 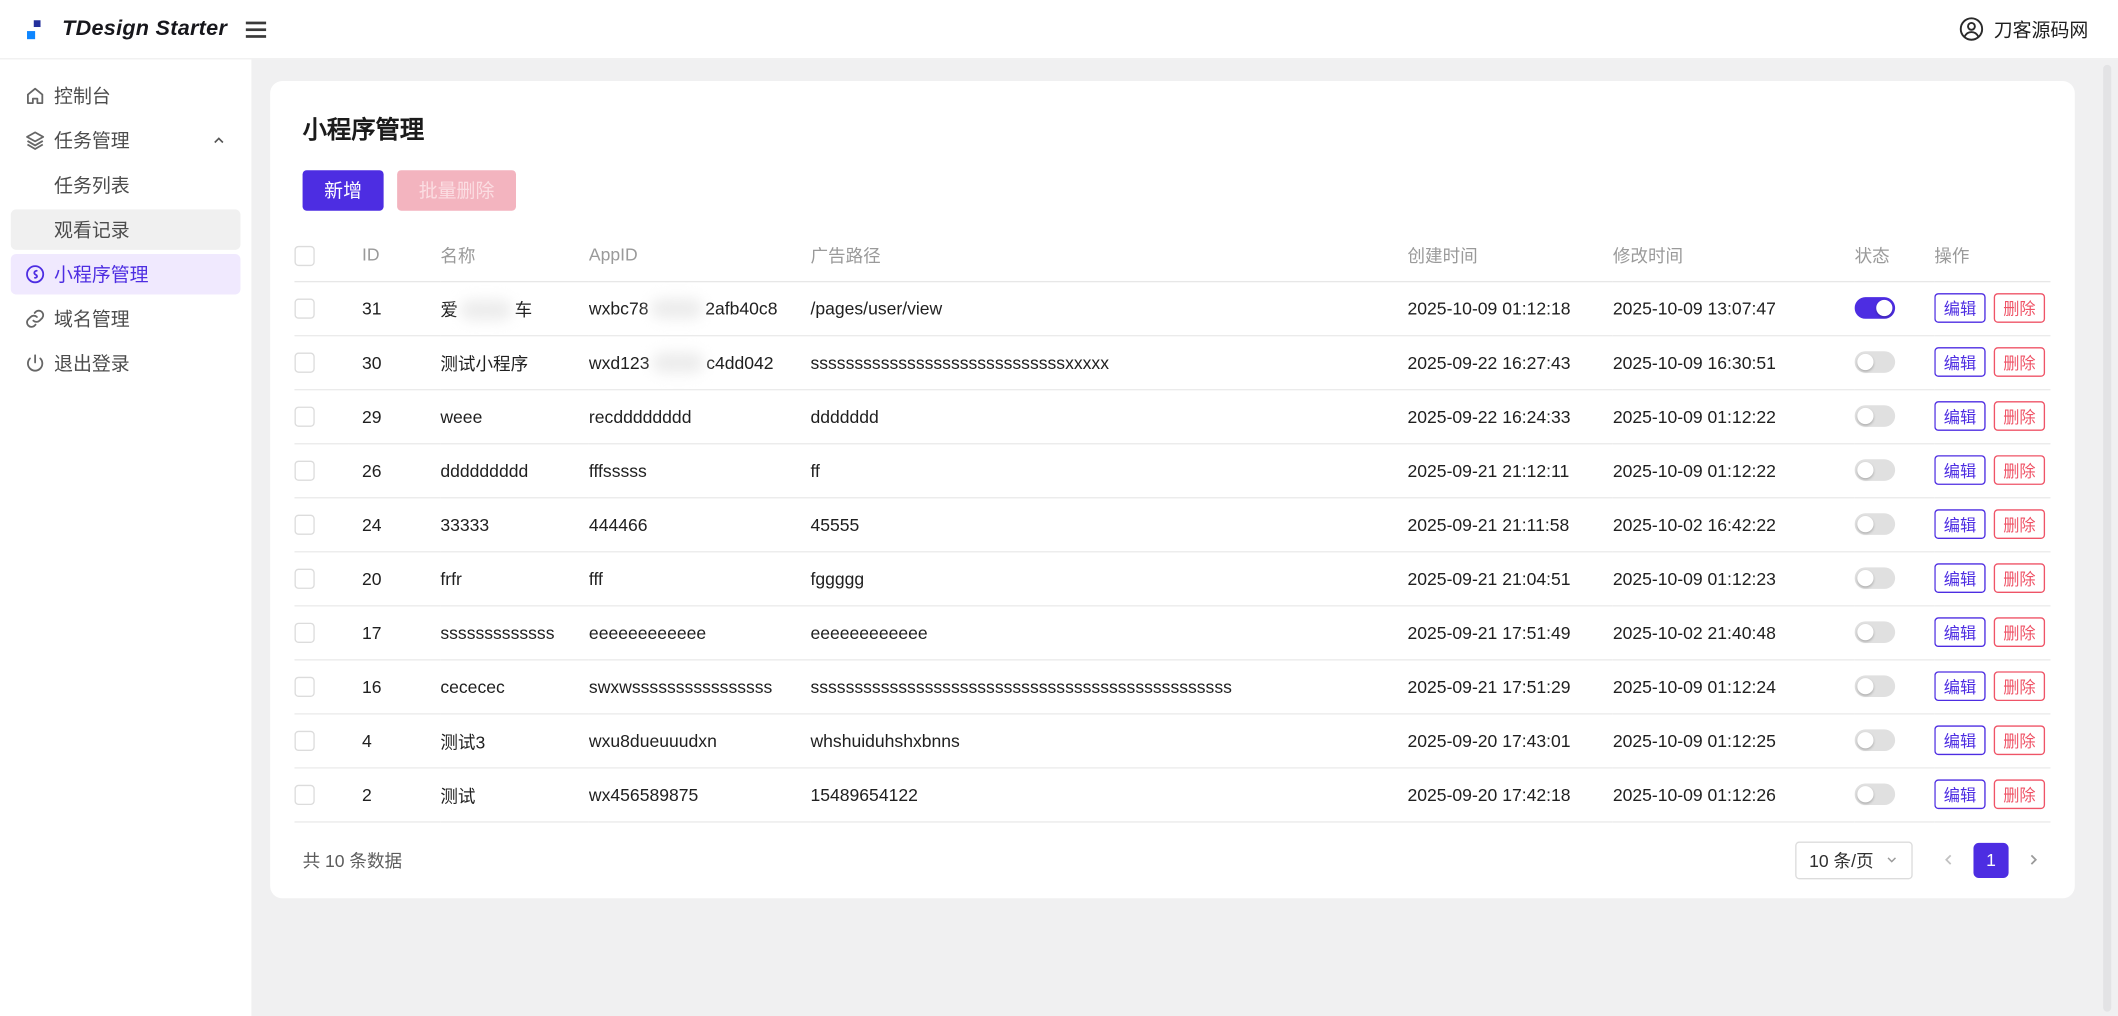 I want to click on sidebar-item-label: 任务管理, so click(x=92, y=140).